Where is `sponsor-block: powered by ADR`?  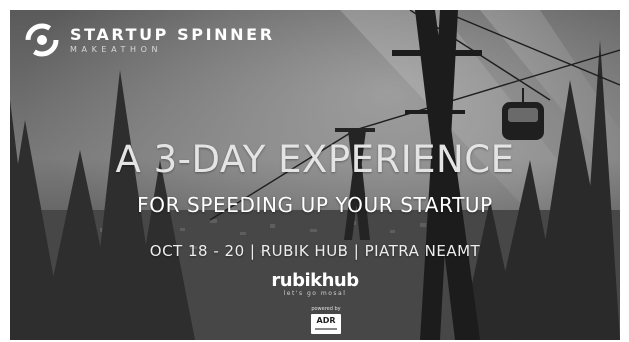 sponsor-block: powered by ADR is located at coordinates (326, 322).